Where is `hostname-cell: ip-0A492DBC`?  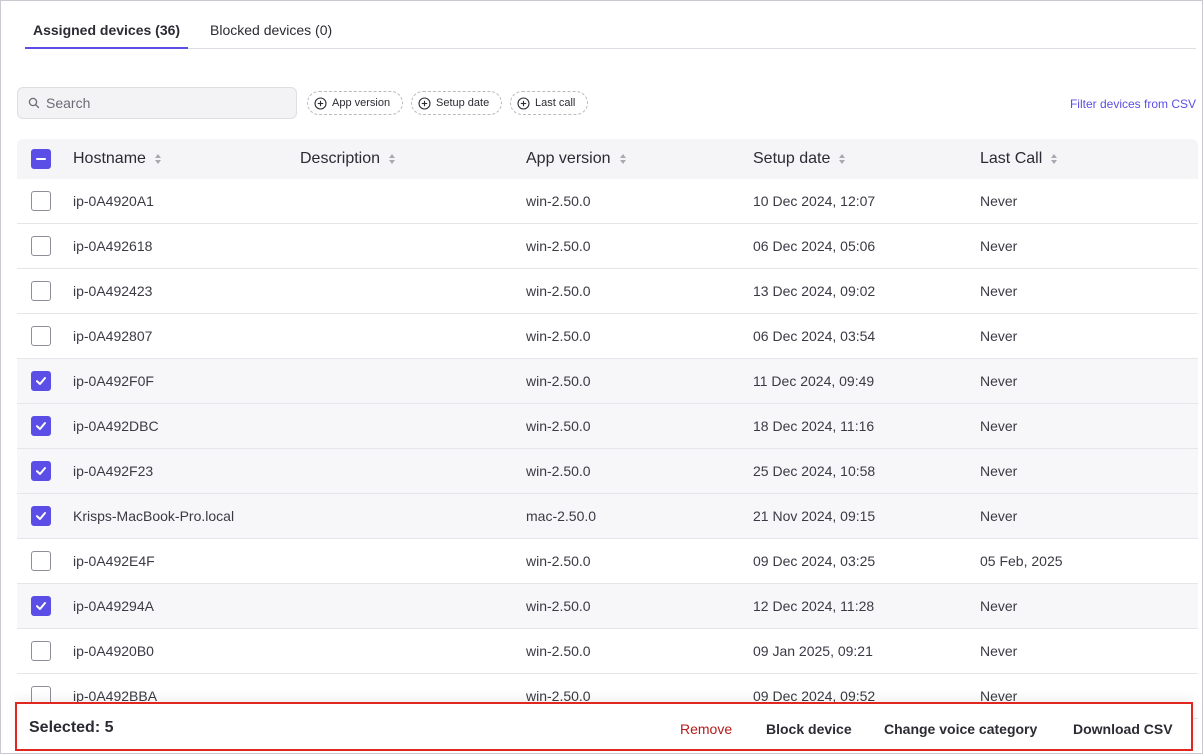 hostname-cell: ip-0A492DBC is located at coordinates (116, 426).